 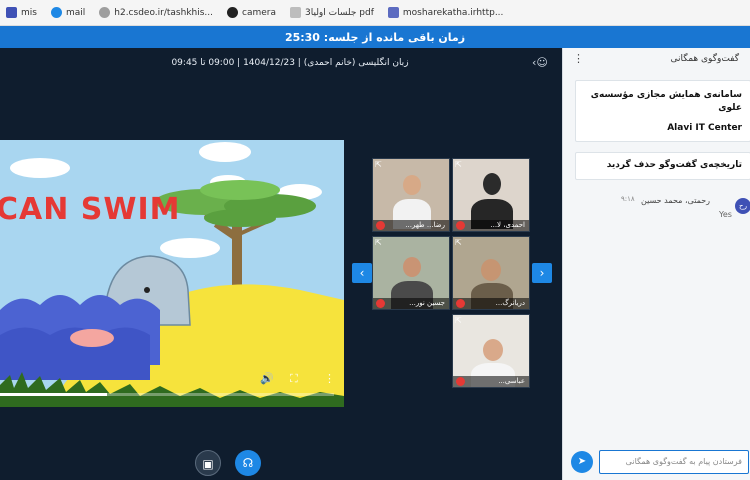 I want to click on system-notice-text: تاریخچه‌ی گفت‌وگو حذف گردید, so click(x=674, y=165).